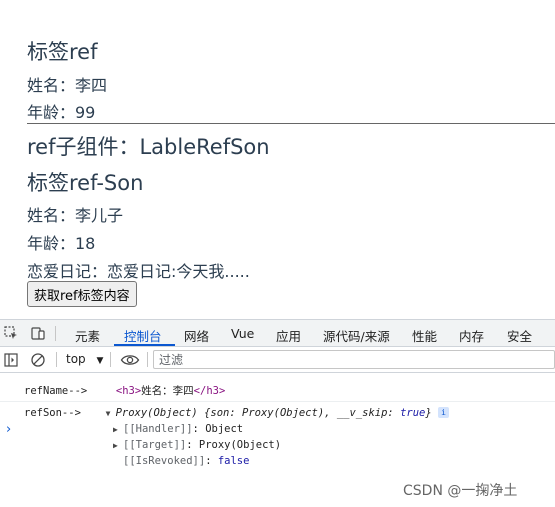  What do you see at coordinates (8, 429) in the screenshot?
I see `console-prompt-chevron-icon: ›` at bounding box center [8, 429].